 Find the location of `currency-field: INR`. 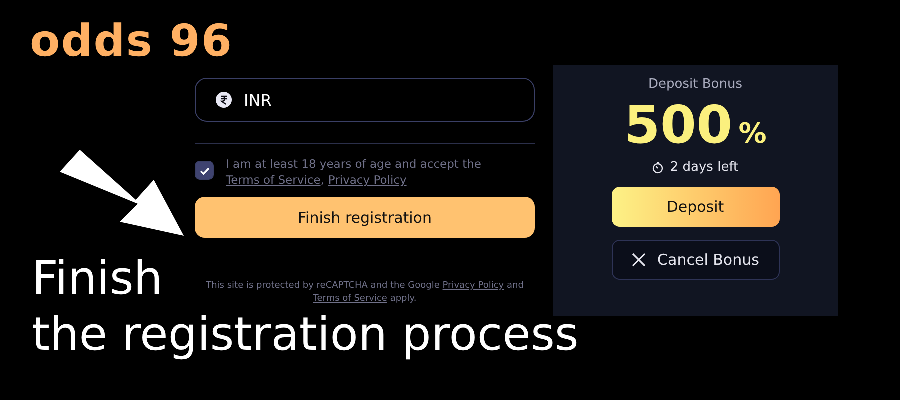

currency-field: INR is located at coordinates (365, 100).